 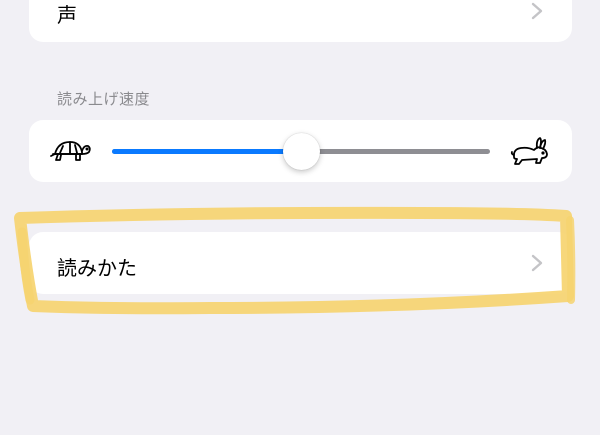 What do you see at coordinates (97, 268) in the screenshot?
I see `pronunciation-row-label: 読みかた` at bounding box center [97, 268].